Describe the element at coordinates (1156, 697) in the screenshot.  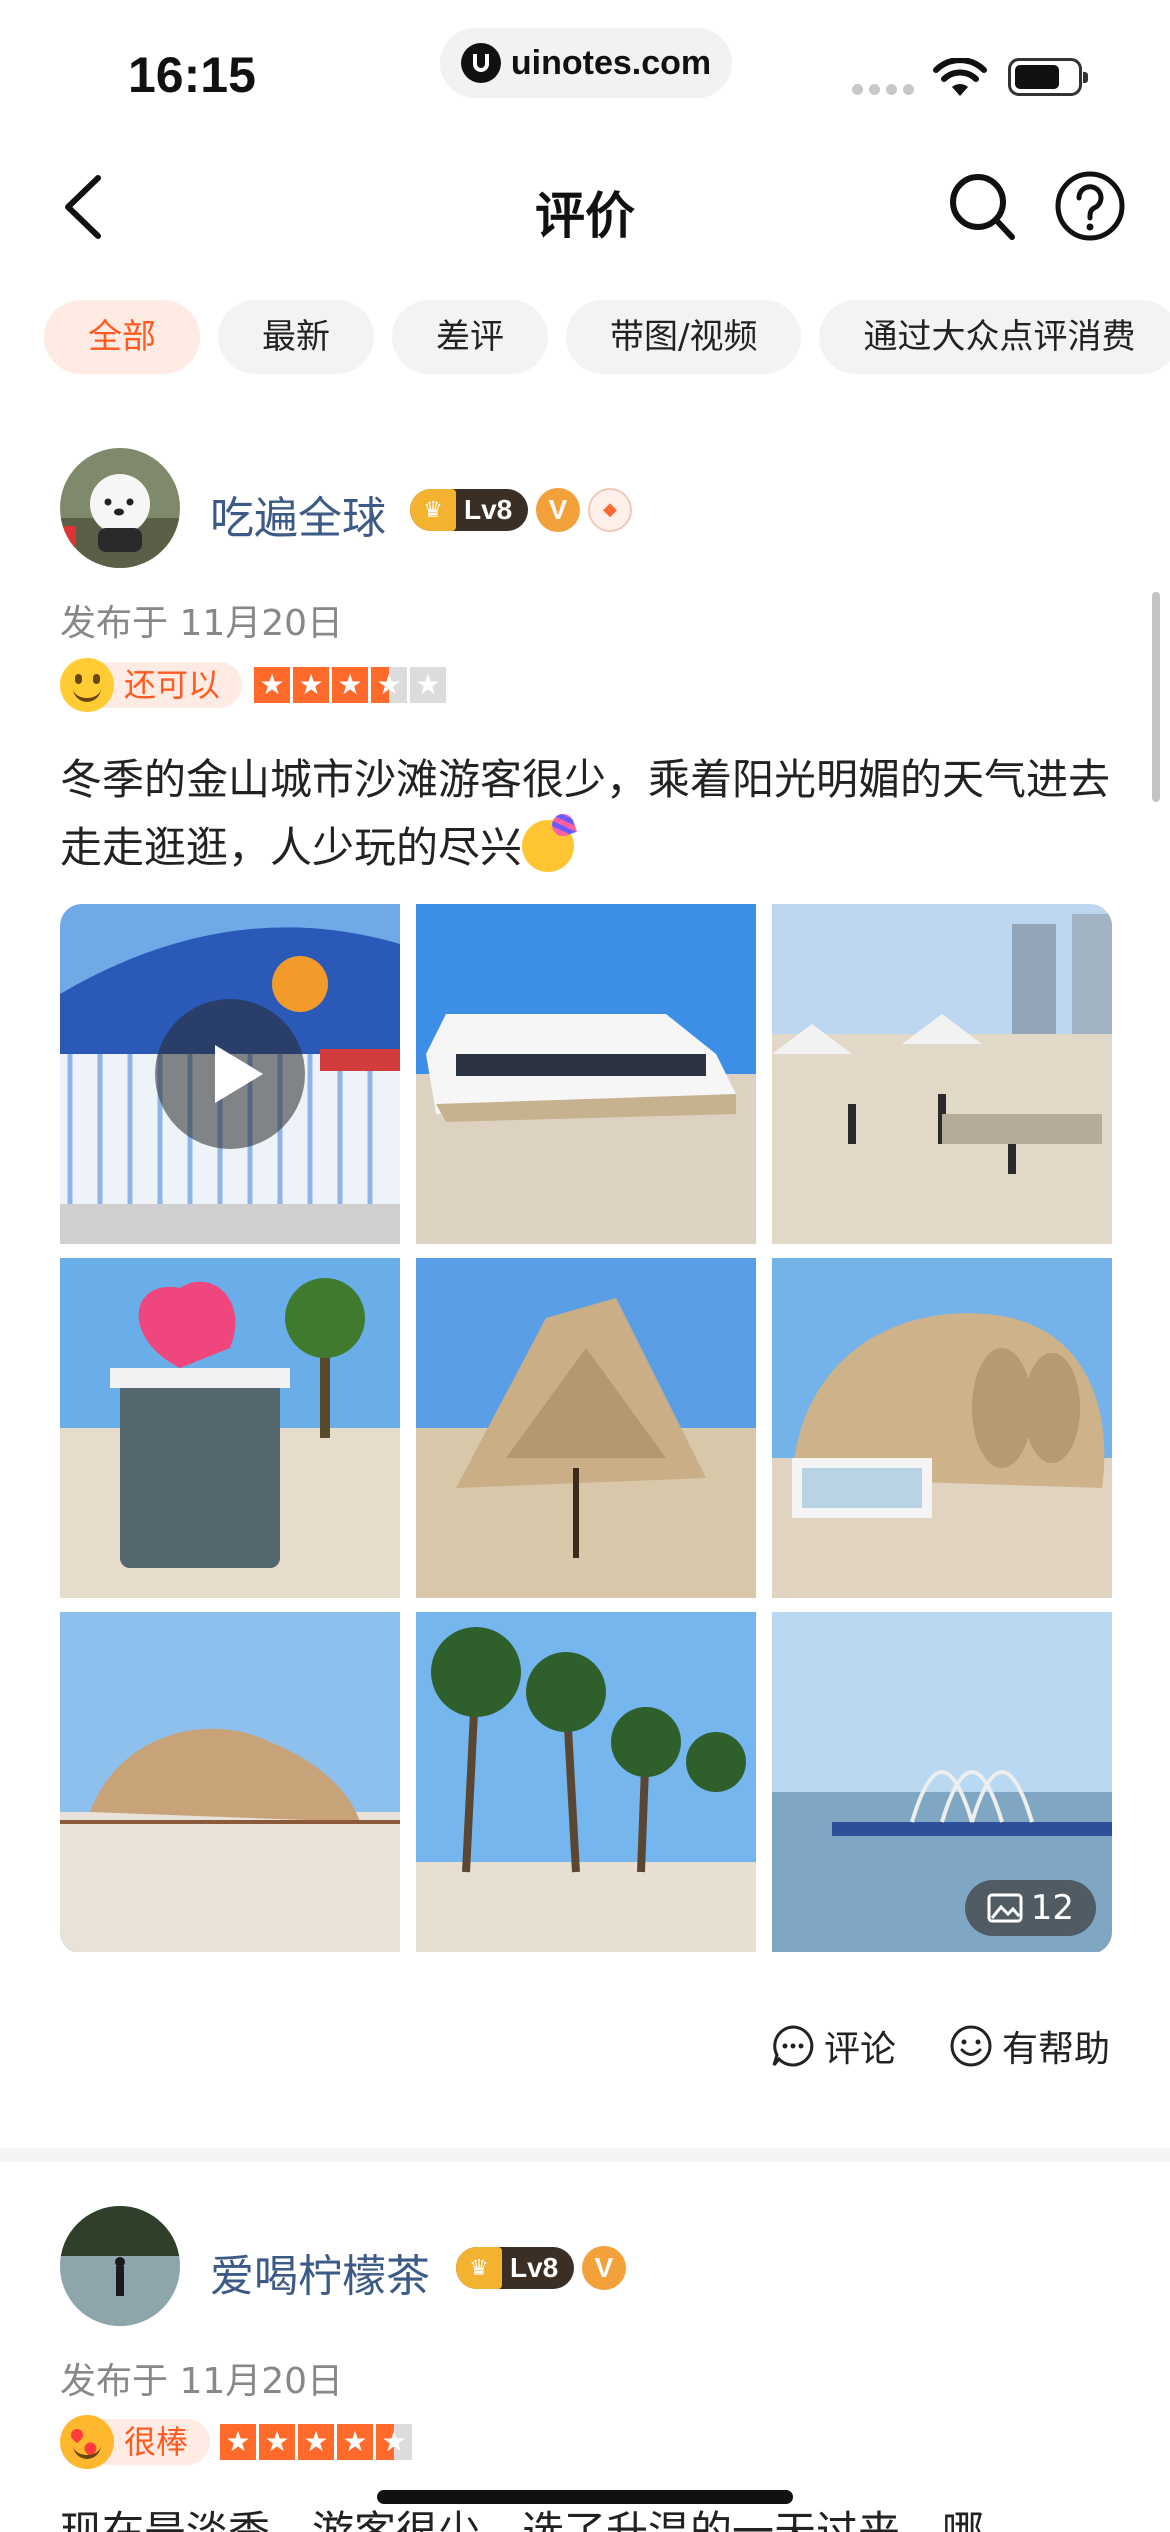
I see `scroll-indicator` at that location.